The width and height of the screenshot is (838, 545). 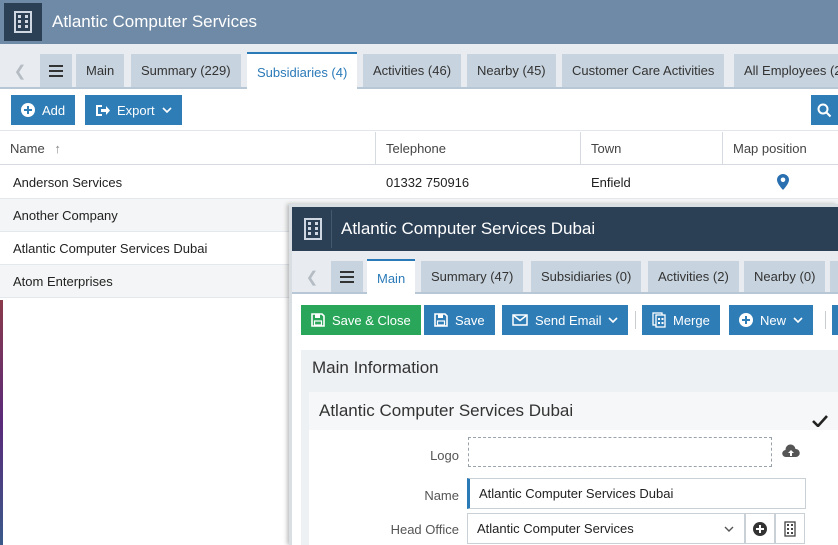 I want to click on merge-button: Merge, so click(x=681, y=320).